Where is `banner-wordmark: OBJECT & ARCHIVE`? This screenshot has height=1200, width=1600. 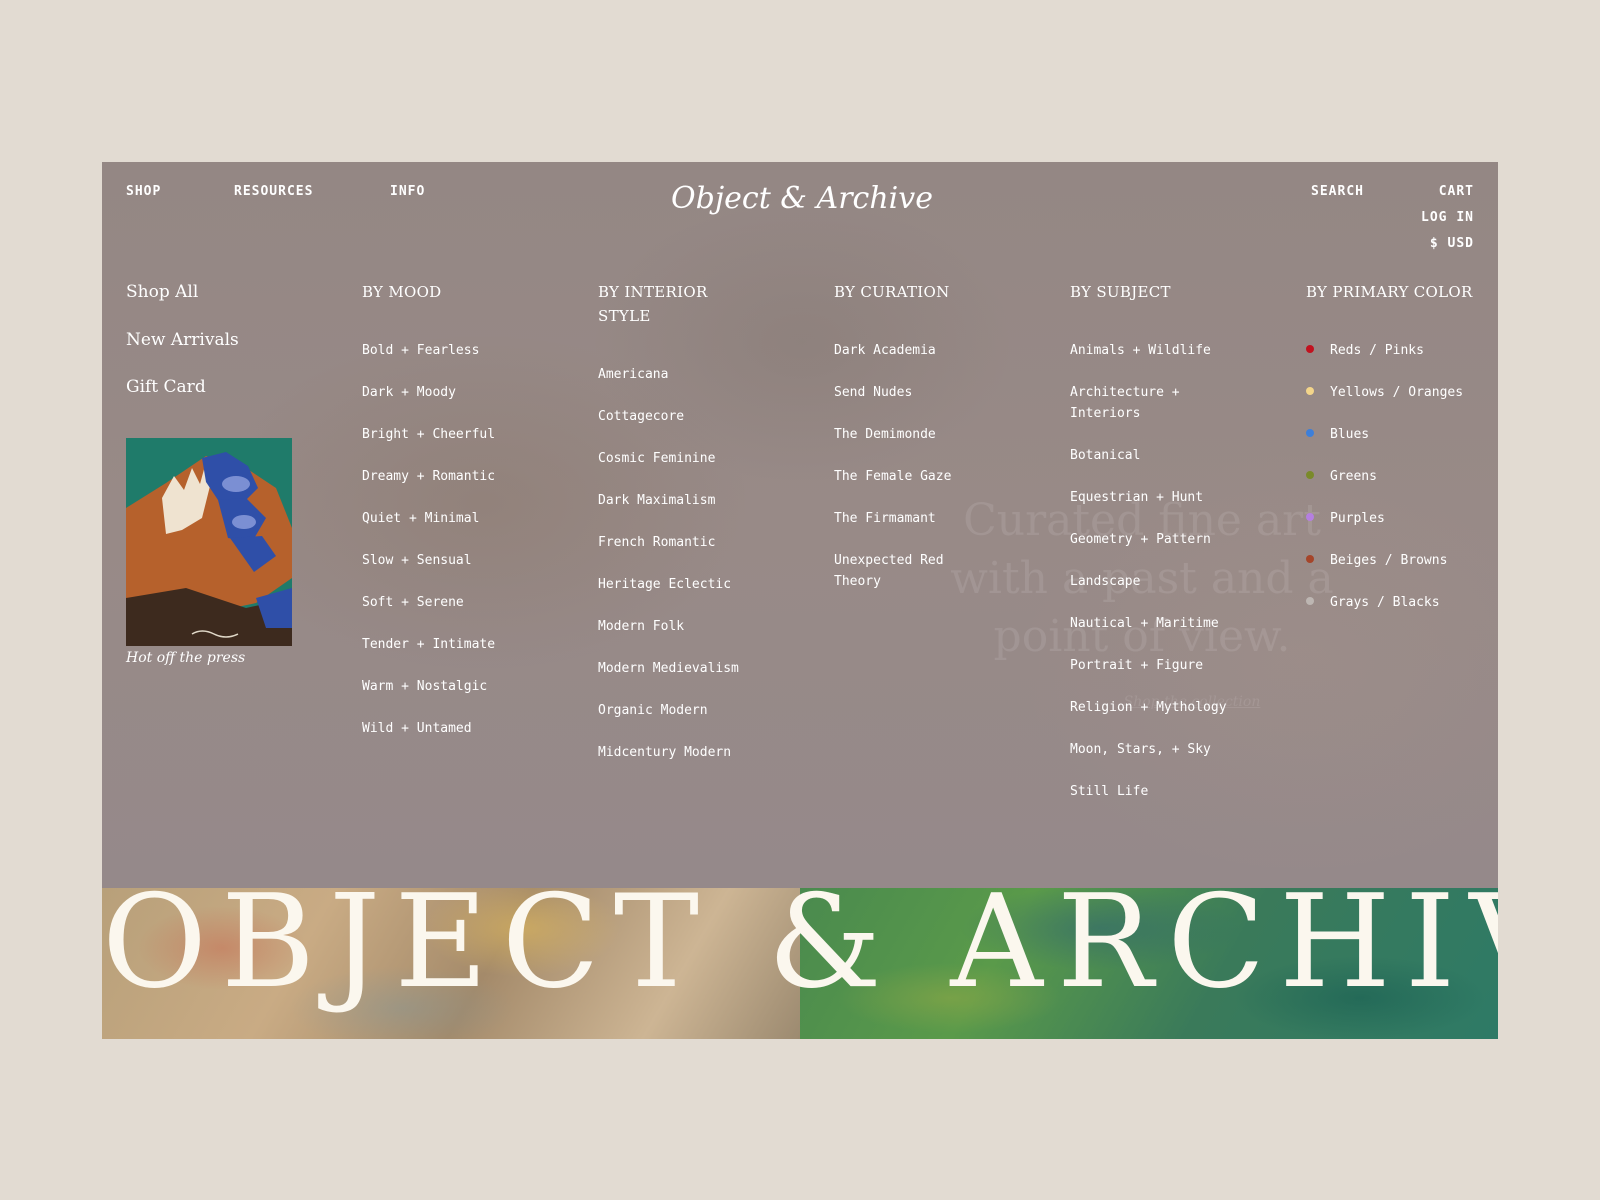
banner-wordmark: OBJECT & ARCHIVE is located at coordinates (800, 952).